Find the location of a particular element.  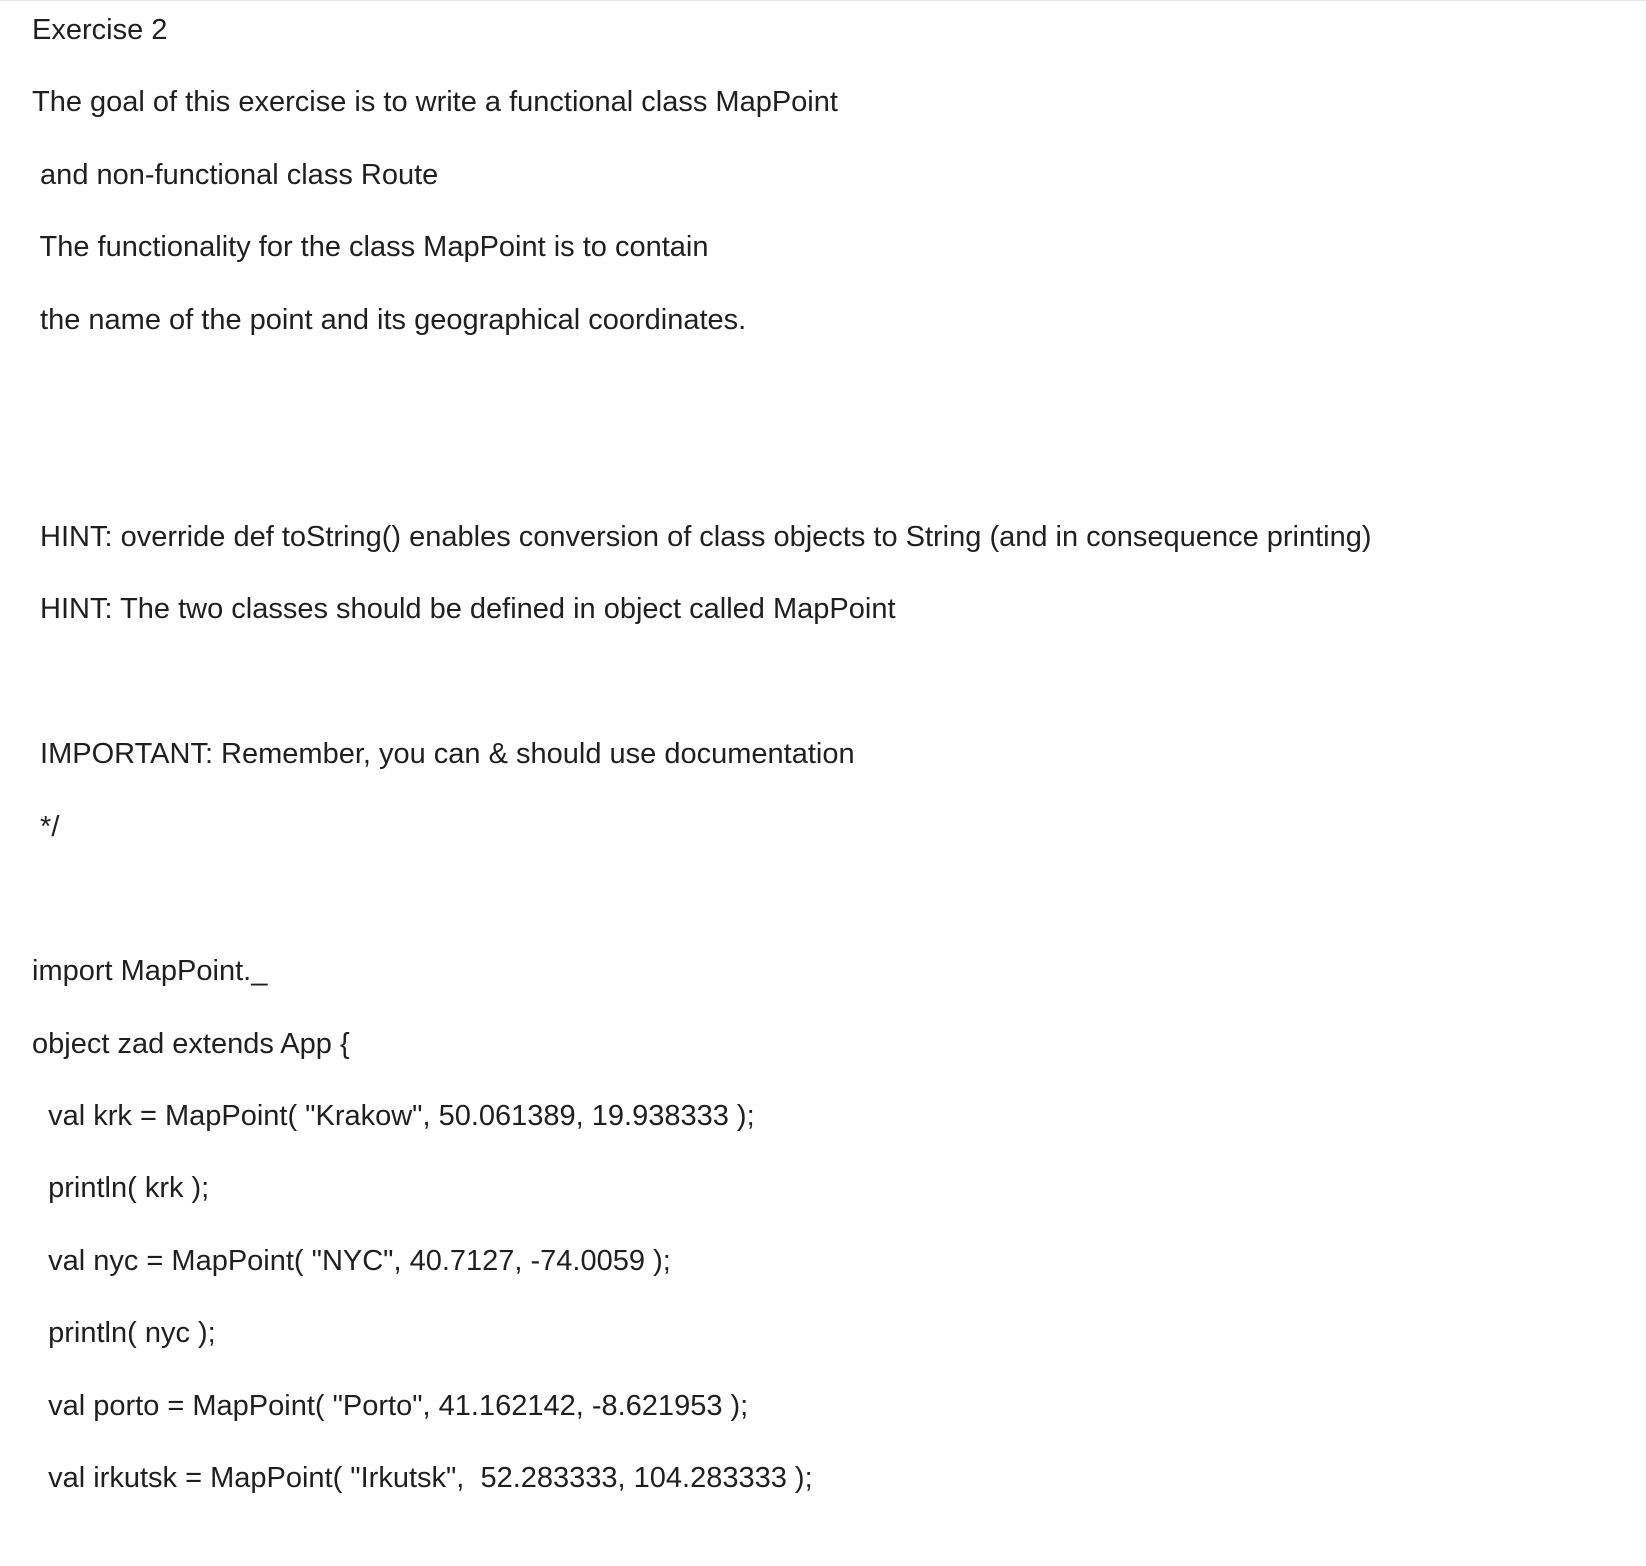

comment-close-line: */ is located at coordinates (46, 827).